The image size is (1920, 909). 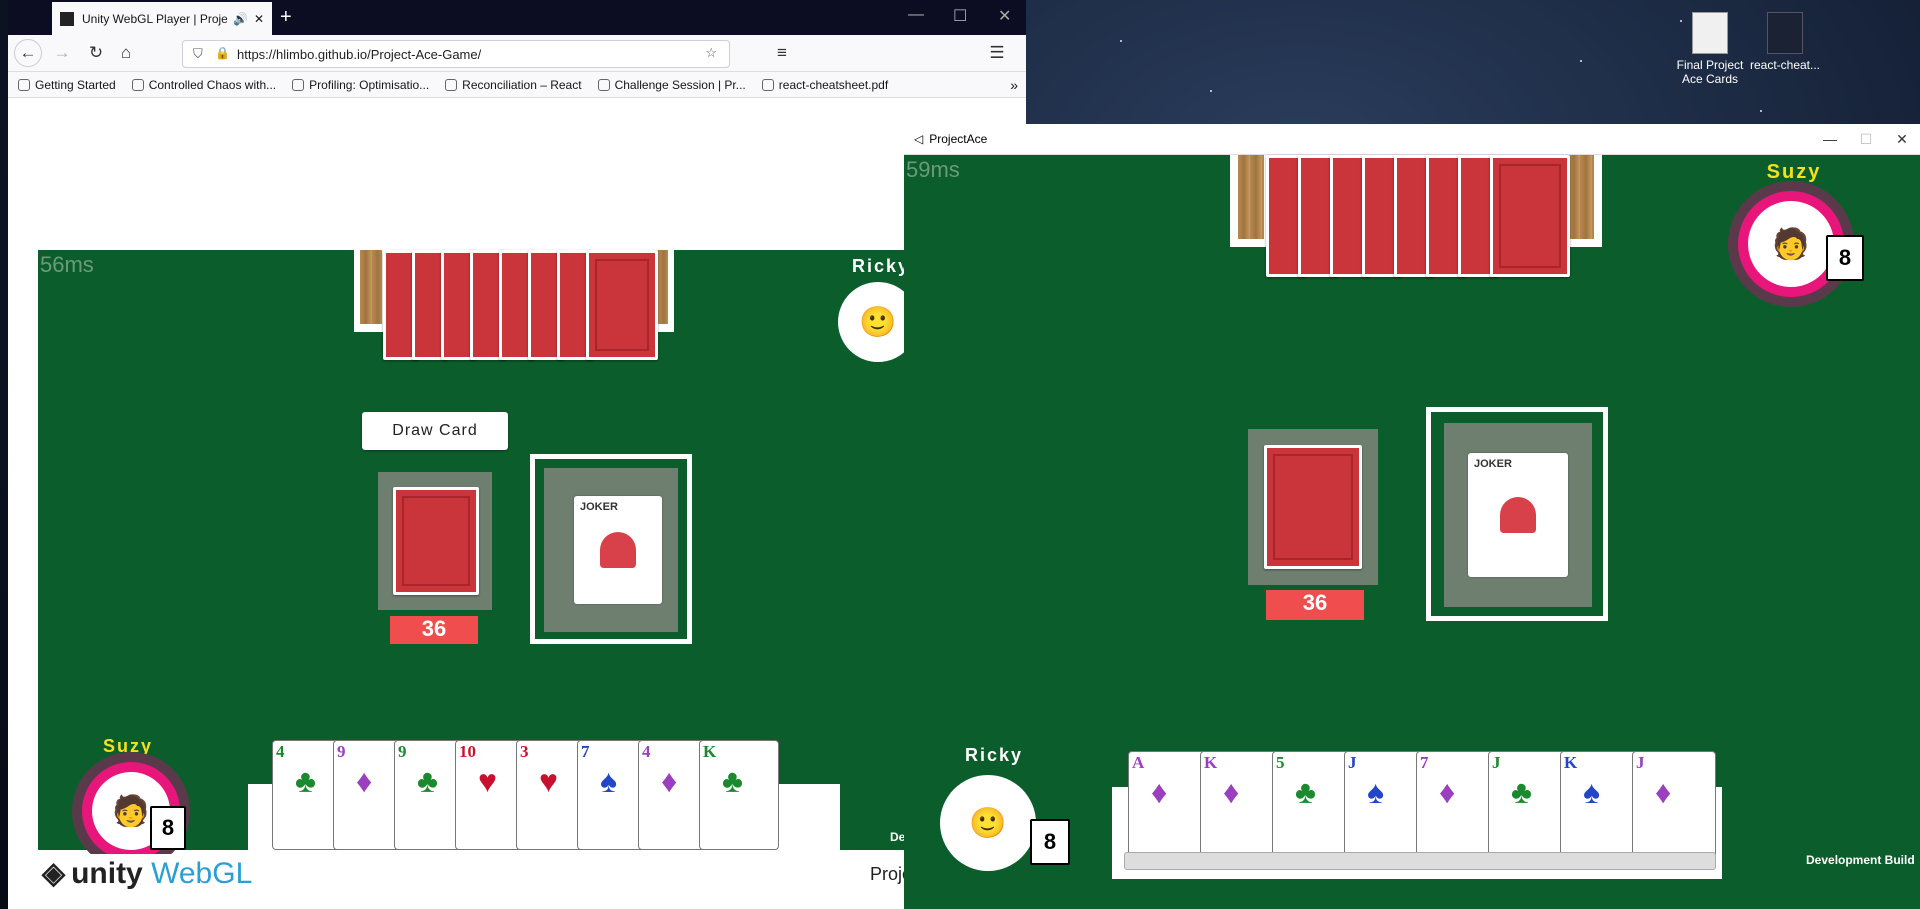 I want to click on card-rank: 4, so click(x=280, y=751).